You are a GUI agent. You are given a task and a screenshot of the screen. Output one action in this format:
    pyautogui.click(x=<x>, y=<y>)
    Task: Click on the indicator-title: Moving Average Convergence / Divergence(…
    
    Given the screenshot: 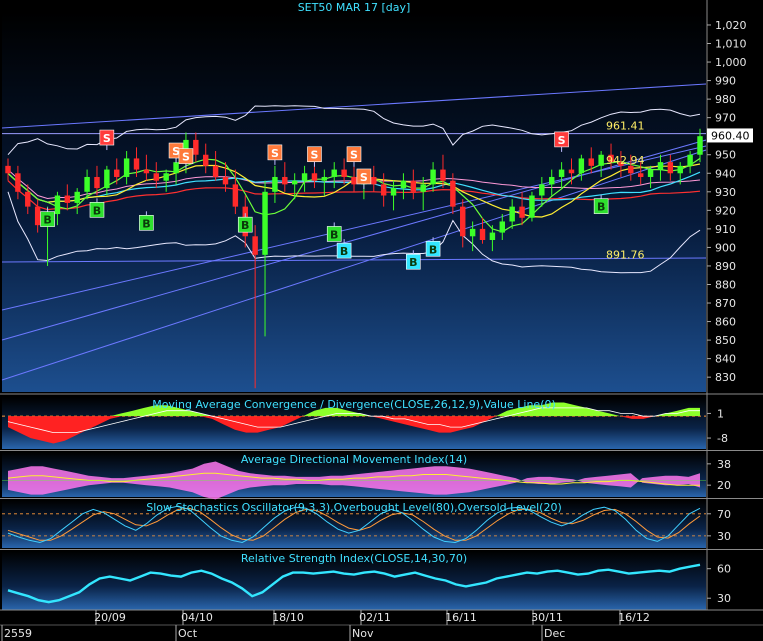 What is the action you would take?
    pyautogui.click(x=354, y=404)
    